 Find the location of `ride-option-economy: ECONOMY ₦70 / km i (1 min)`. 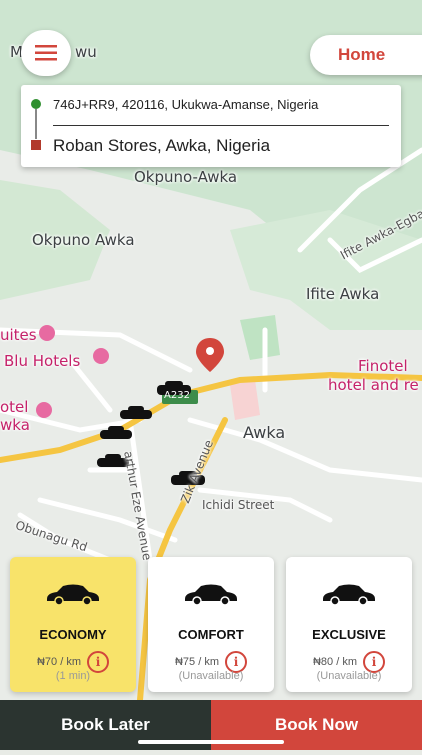

ride-option-economy: ECONOMY ₦70 / km i (1 min) is located at coordinates (73, 624).